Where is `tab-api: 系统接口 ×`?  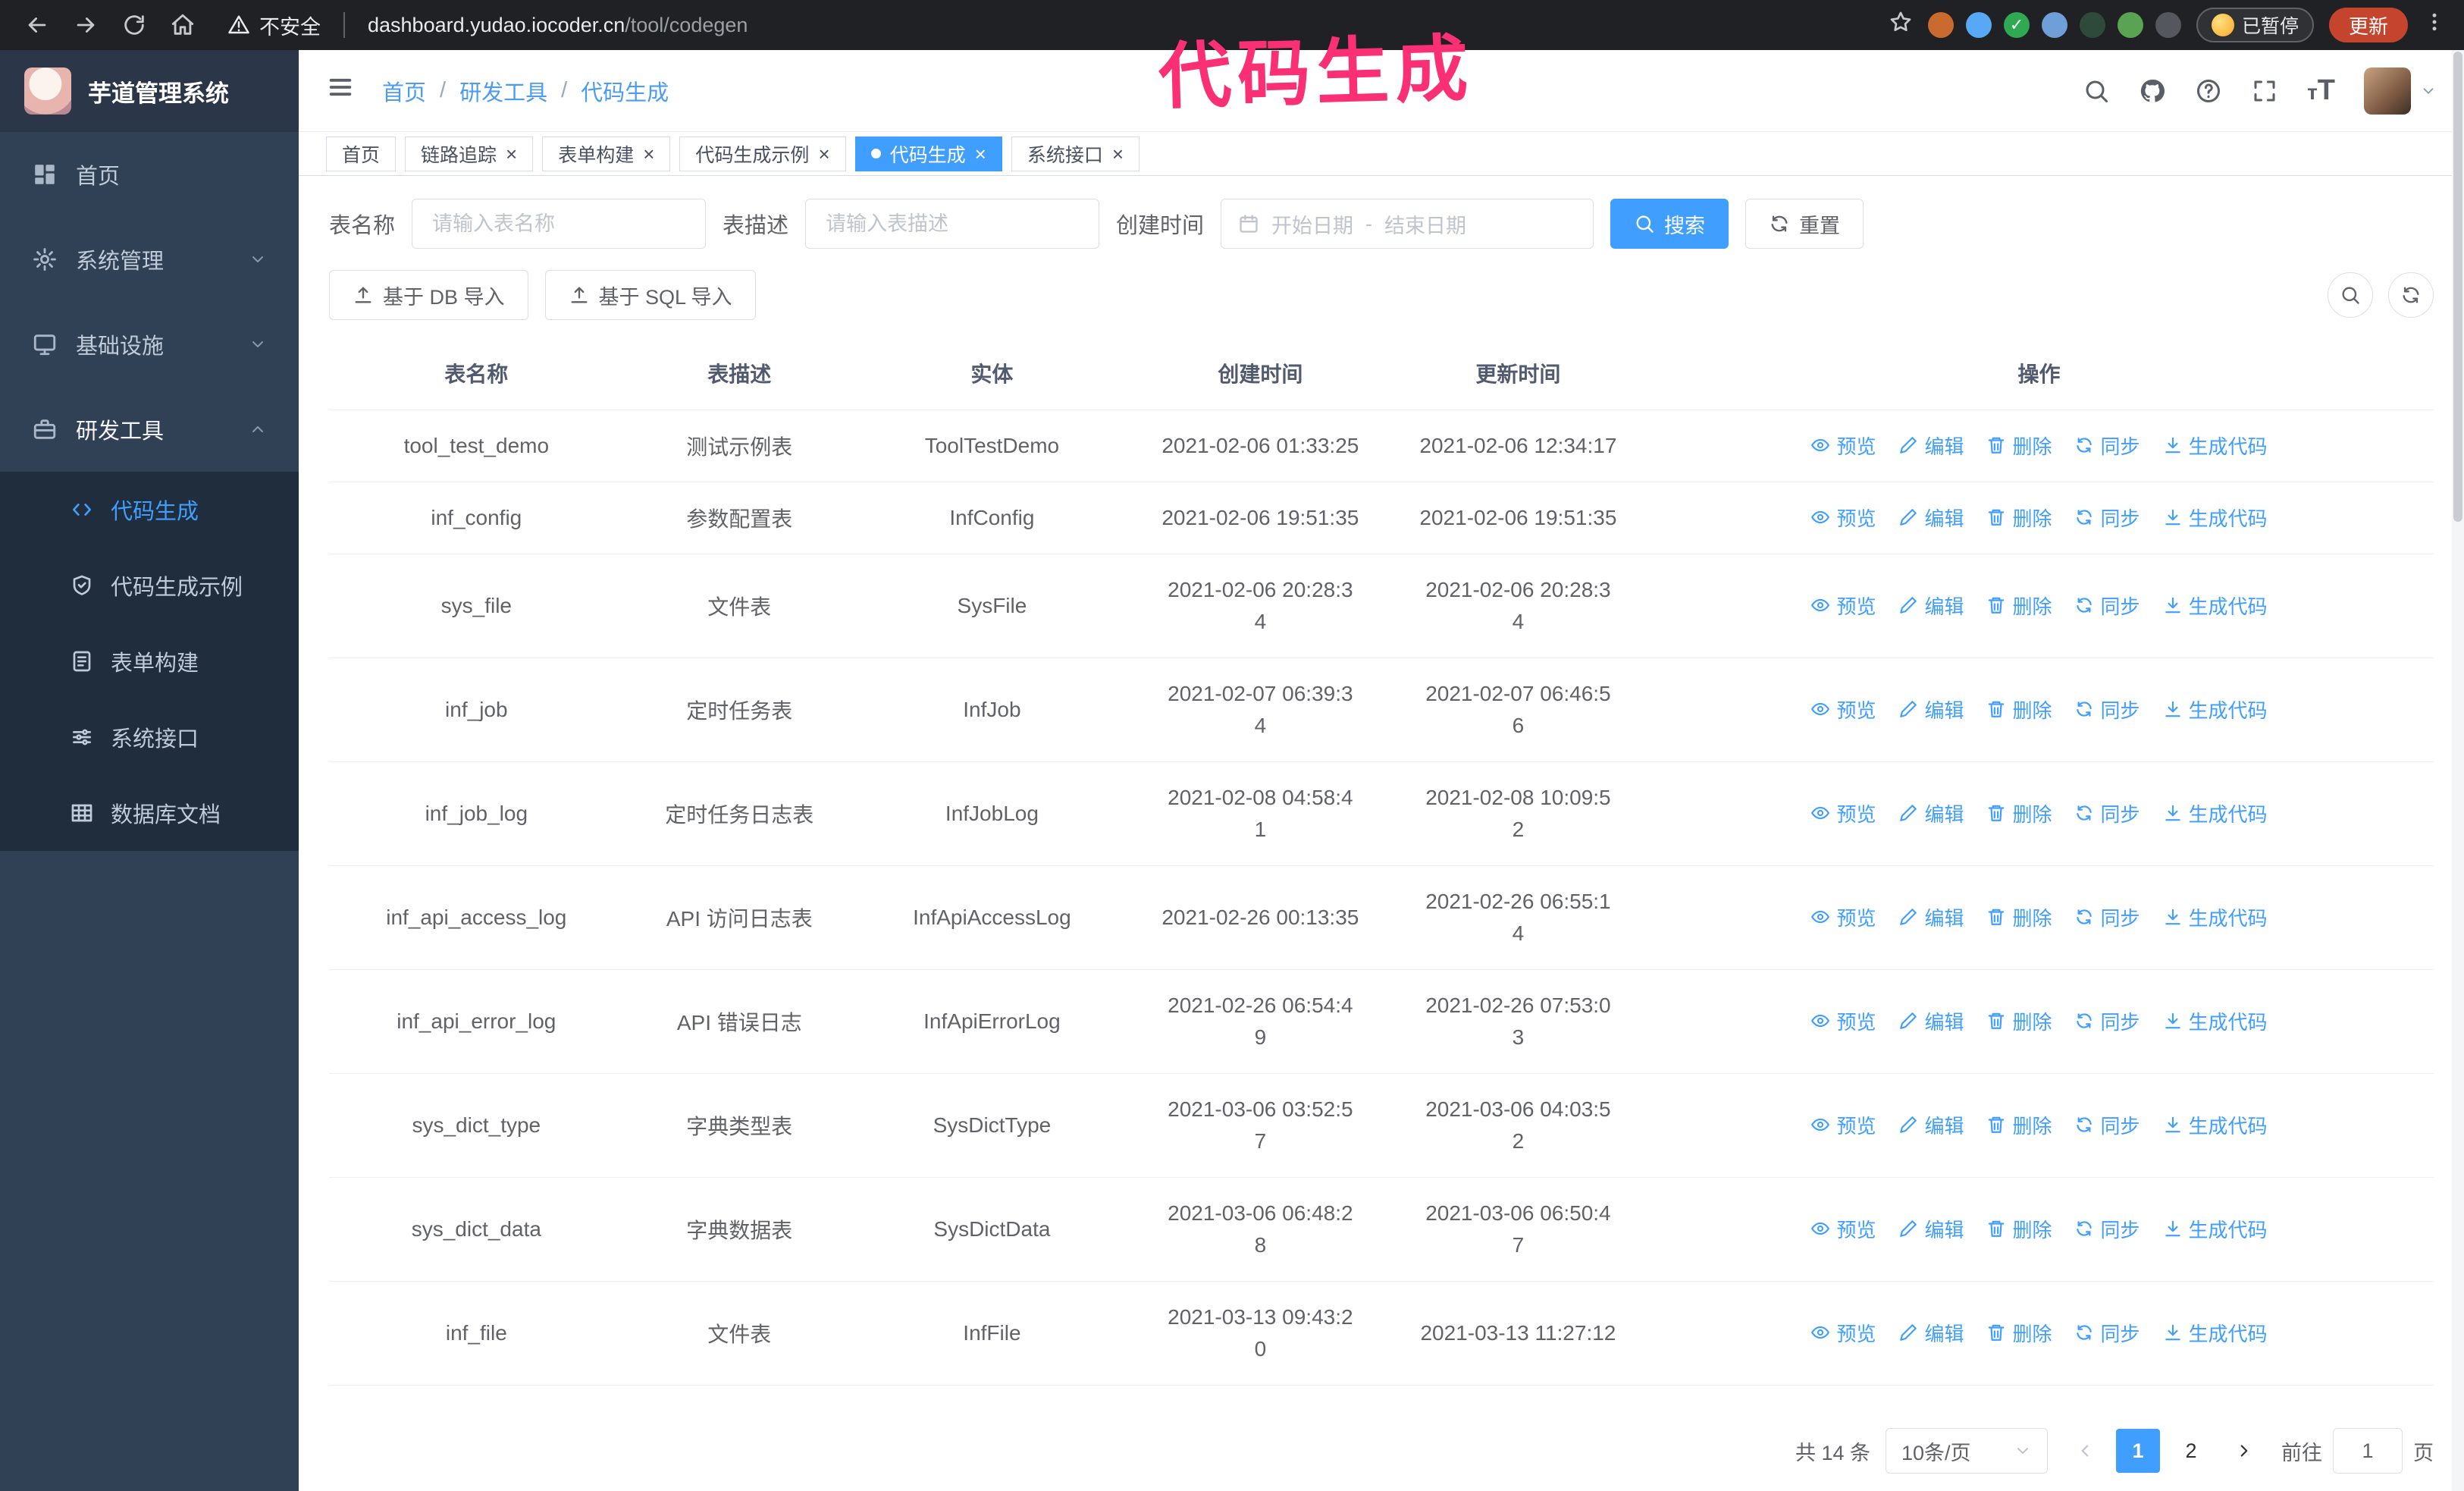 tab-api: 系统接口 × is located at coordinates (1076, 153).